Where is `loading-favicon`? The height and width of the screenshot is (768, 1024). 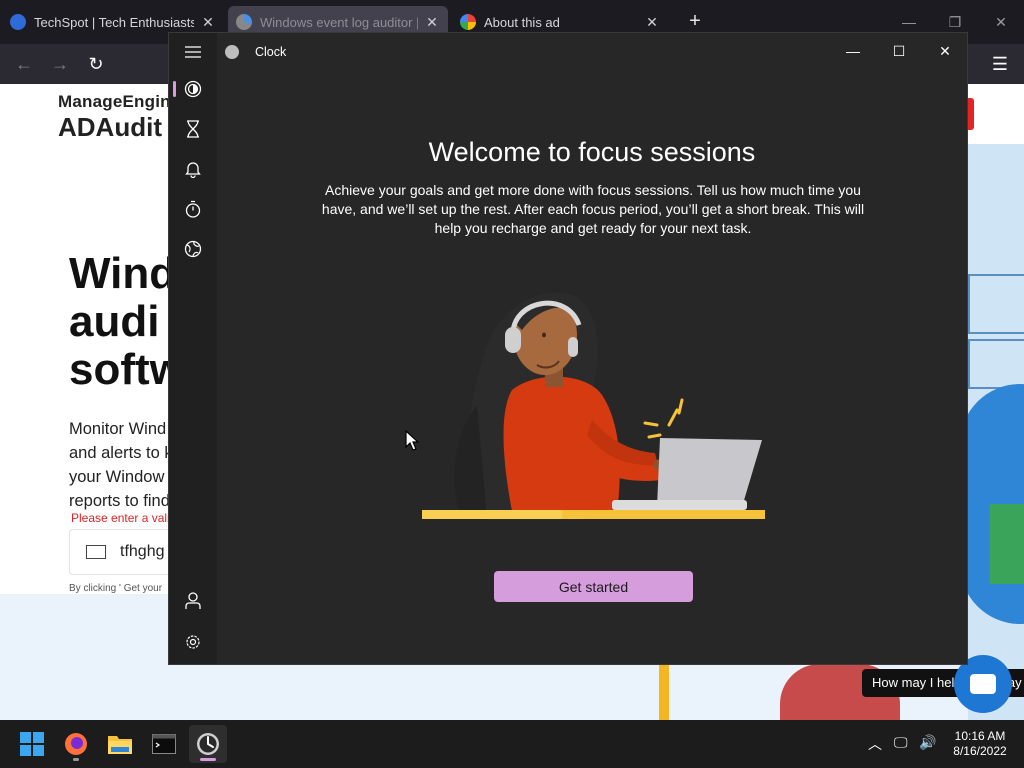
loading-favicon is located at coordinates (244, 22).